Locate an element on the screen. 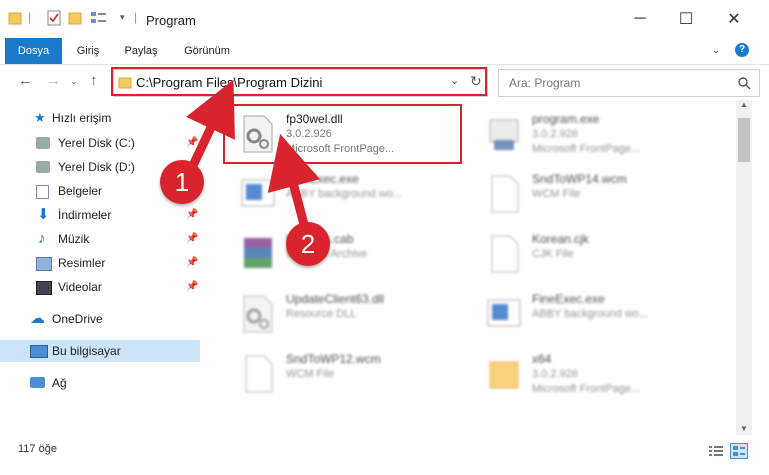 Image resolution: width=769 pixels, height=475 pixels. back-arrow-icon: ← is located at coordinates (25, 80).